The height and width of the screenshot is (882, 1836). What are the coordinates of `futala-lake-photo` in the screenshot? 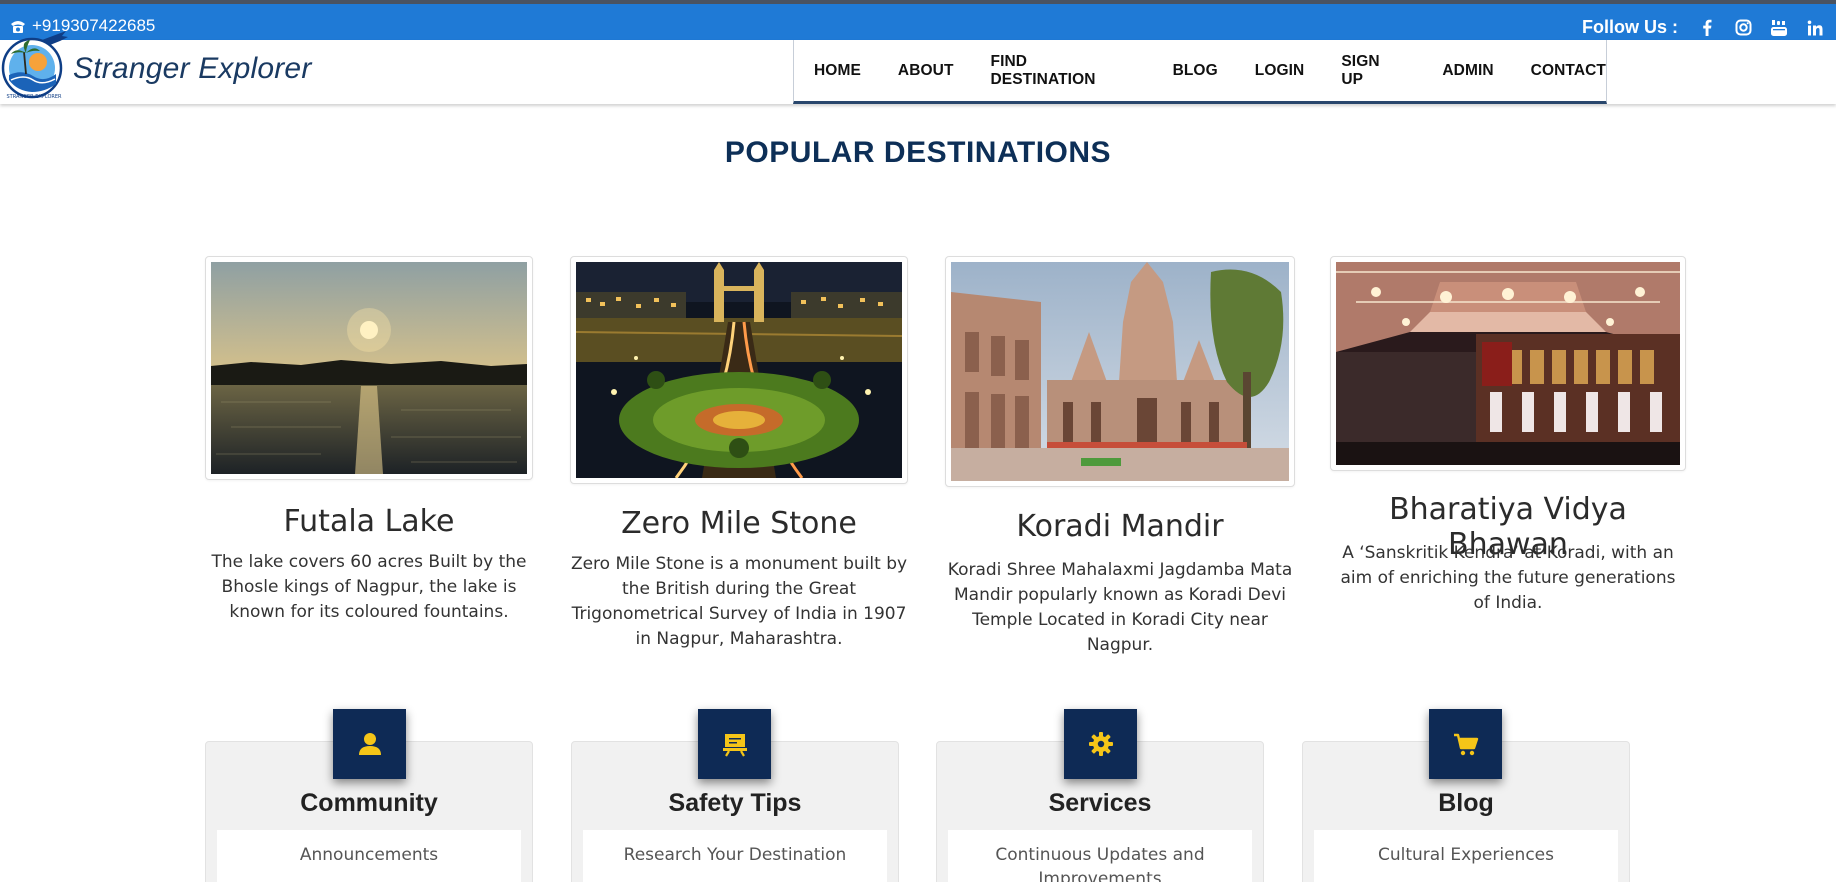 It's located at (369, 368).